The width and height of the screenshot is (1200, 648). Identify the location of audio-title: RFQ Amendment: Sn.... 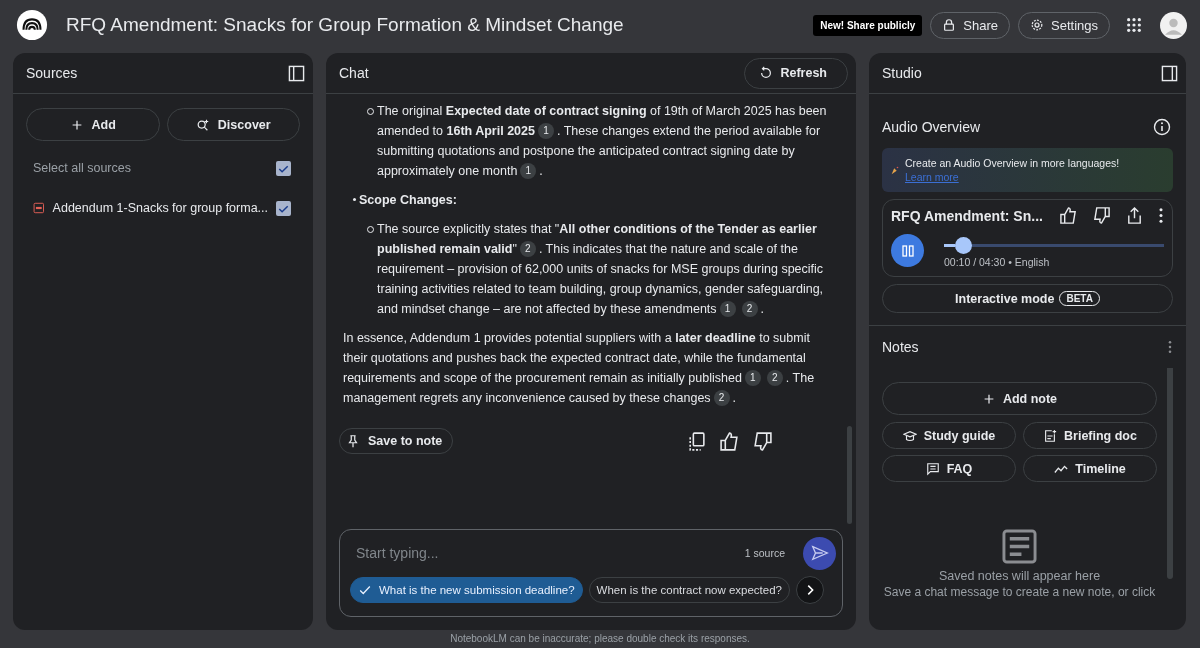
(967, 215).